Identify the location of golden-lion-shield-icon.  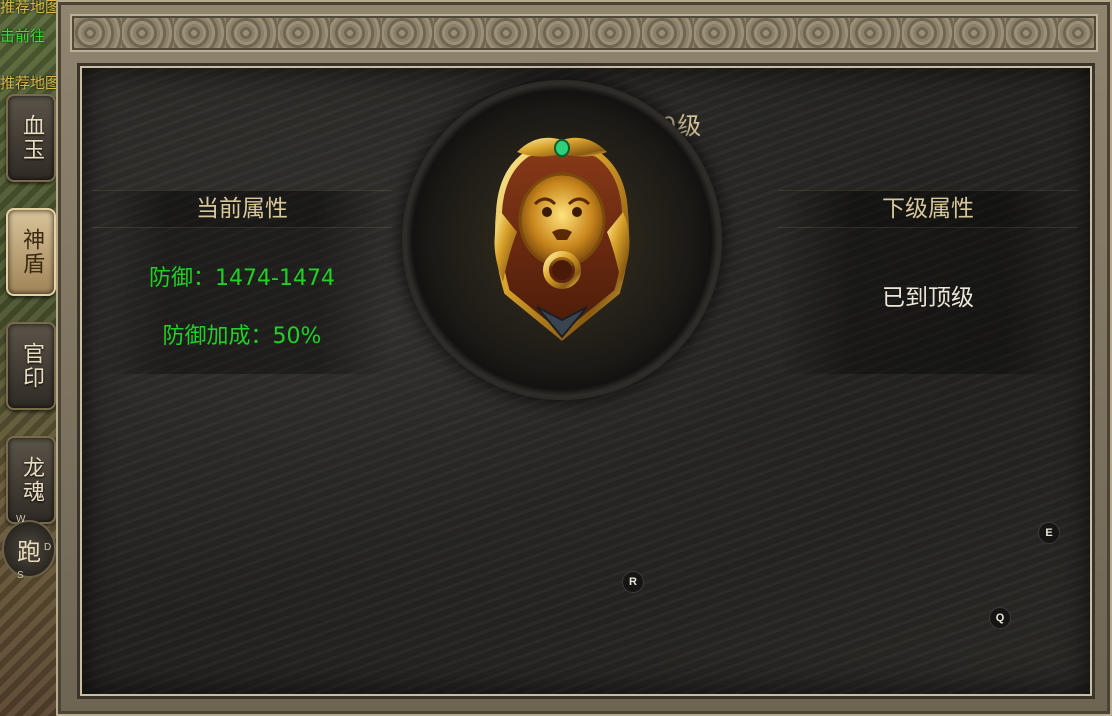
(562, 237).